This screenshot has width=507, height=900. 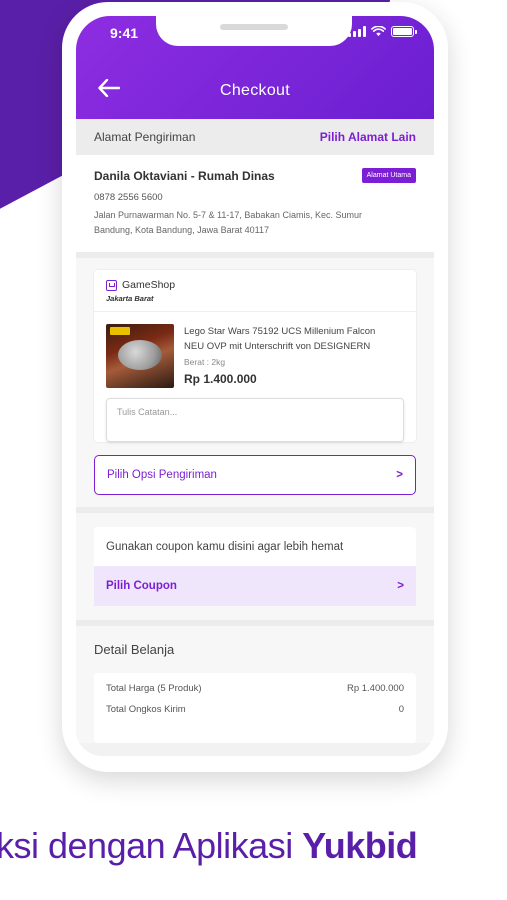 What do you see at coordinates (255, 475) in the screenshot?
I see `shipping-option-button: Pilih Opsi Pengiriman >` at bounding box center [255, 475].